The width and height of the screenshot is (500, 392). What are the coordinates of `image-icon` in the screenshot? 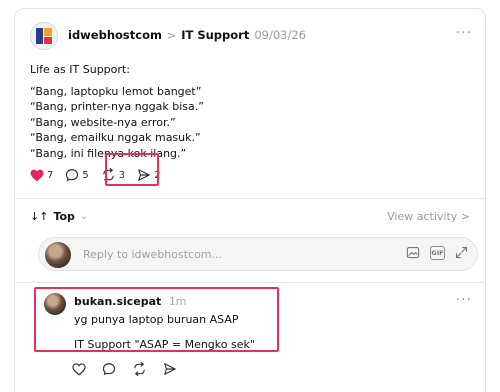 It's located at (413, 252).